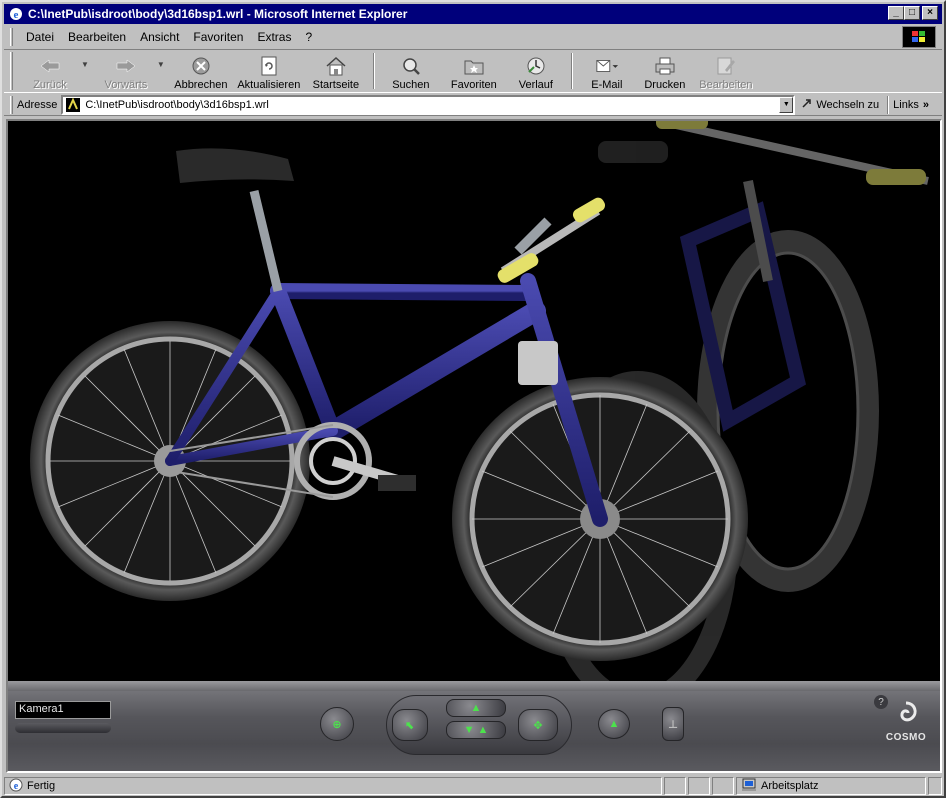  I want to click on forward-label: Vorwärts, so click(126, 85).